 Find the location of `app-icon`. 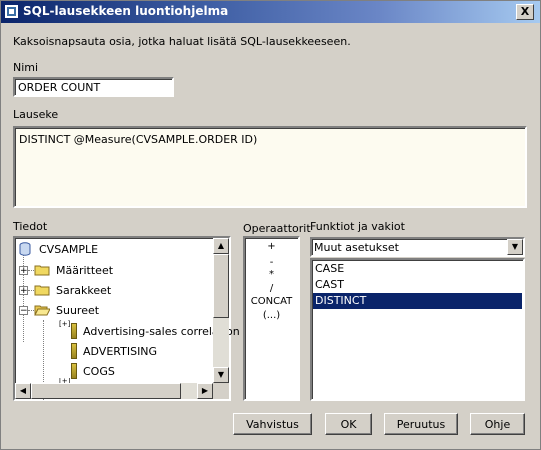

app-icon is located at coordinates (11, 11).